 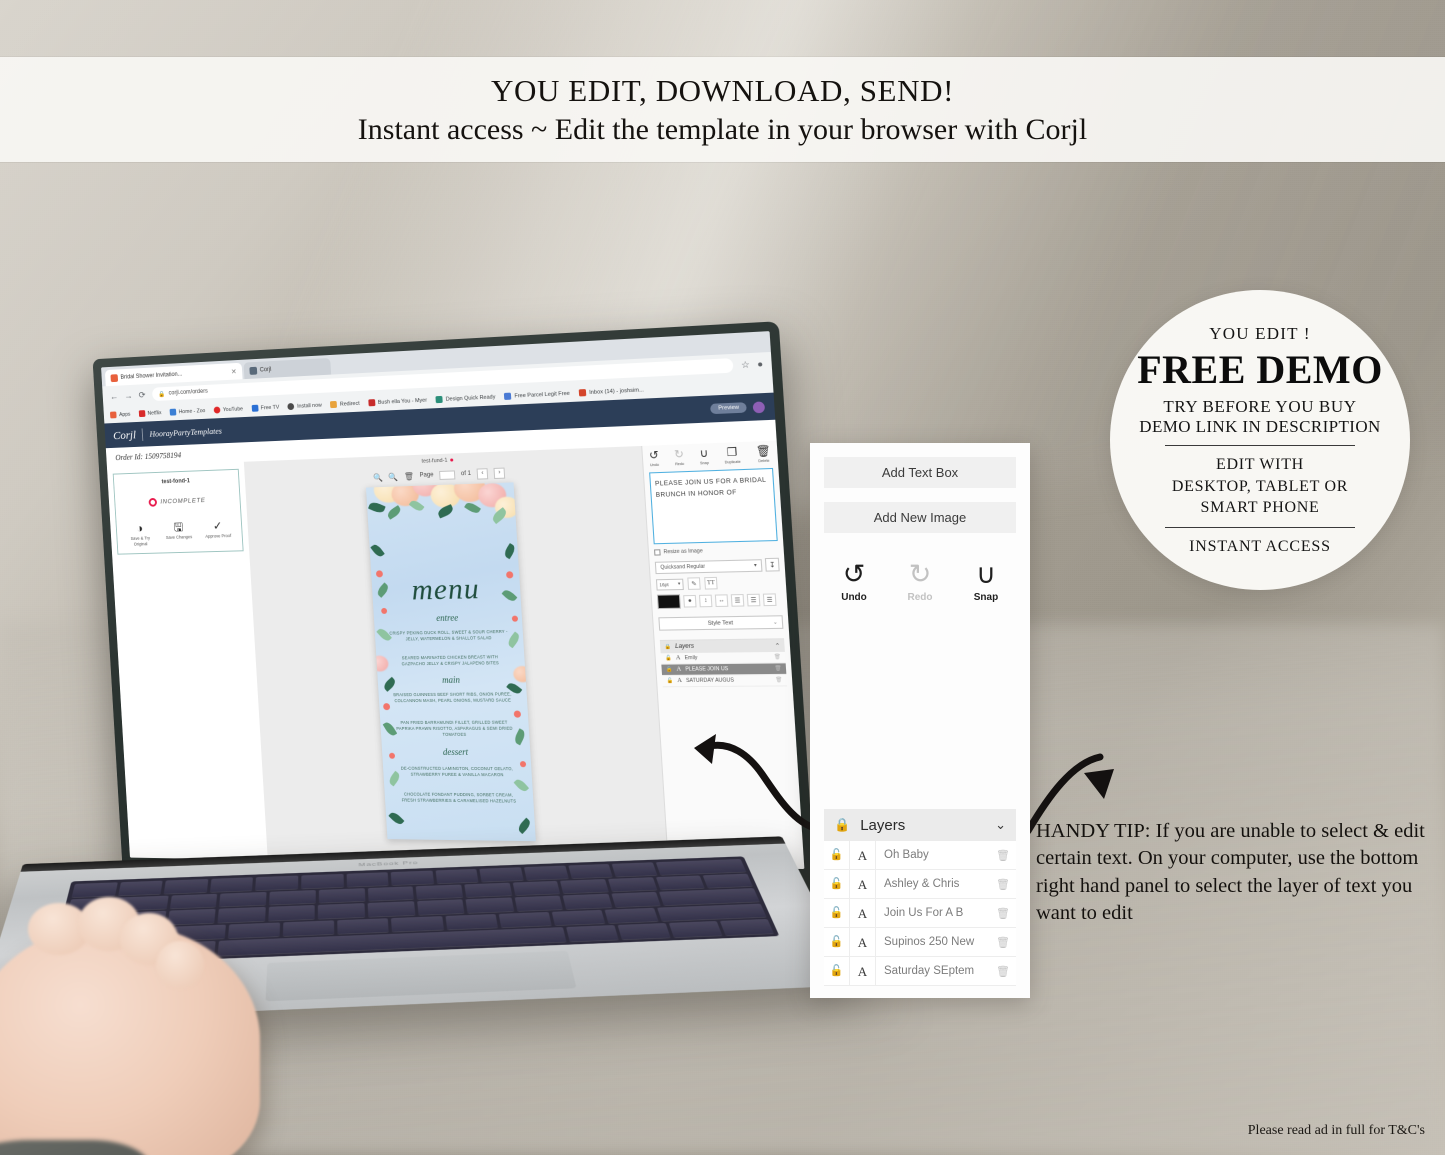 I want to click on duplicate-button: ❐ Duplicate, so click(x=732, y=455).